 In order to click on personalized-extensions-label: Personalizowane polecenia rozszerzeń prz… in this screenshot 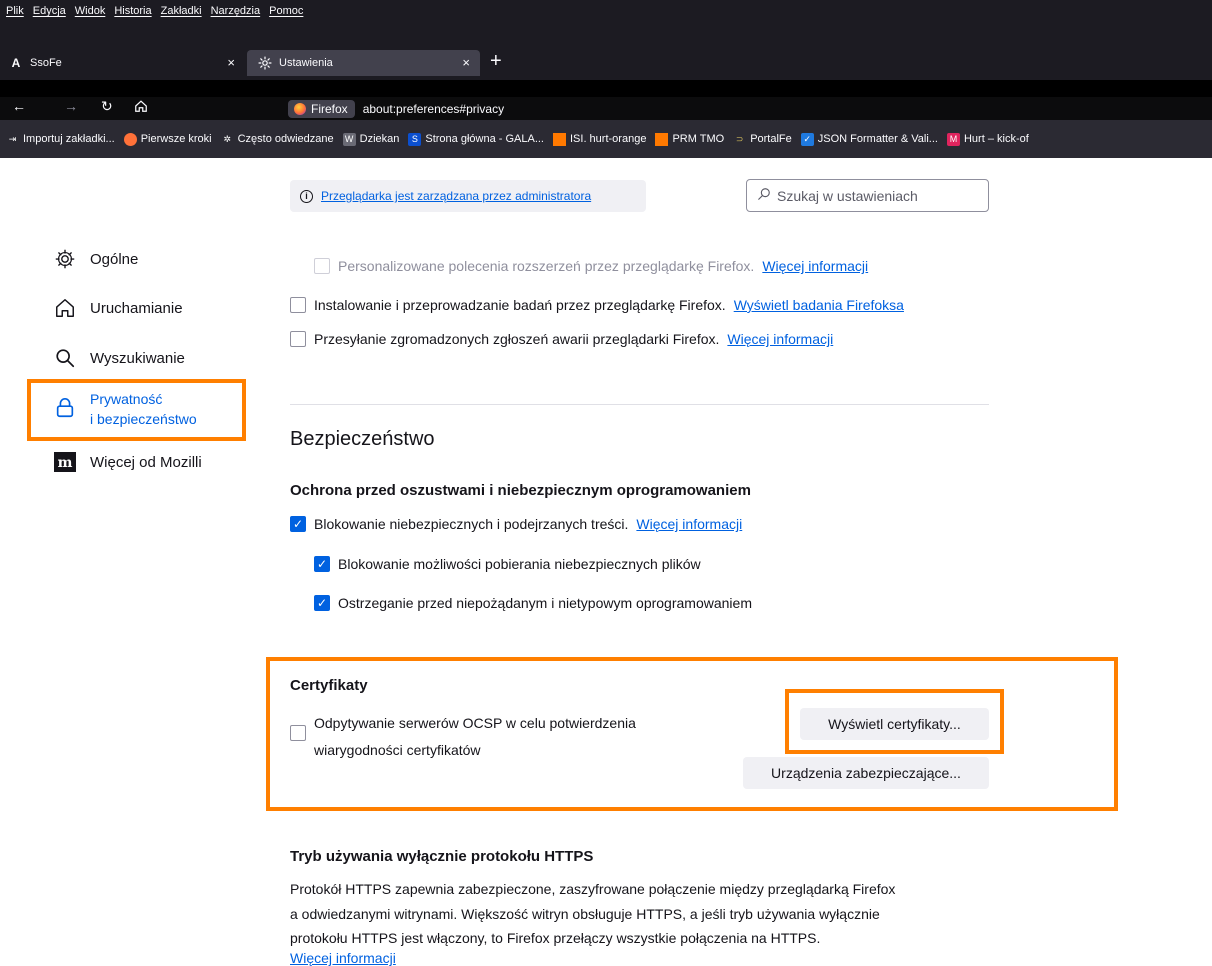, I will do `click(546, 266)`.